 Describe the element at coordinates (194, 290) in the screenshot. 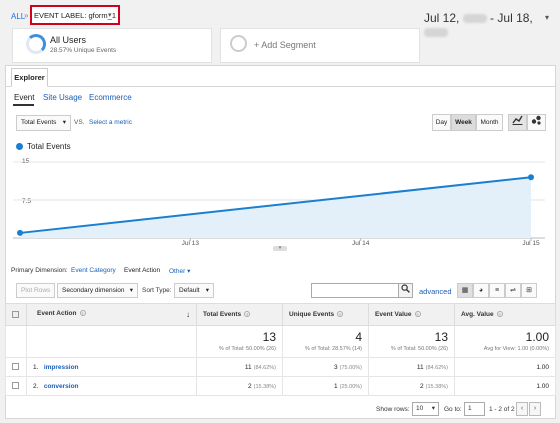

I see `sort-type-select: Default ▾` at that location.